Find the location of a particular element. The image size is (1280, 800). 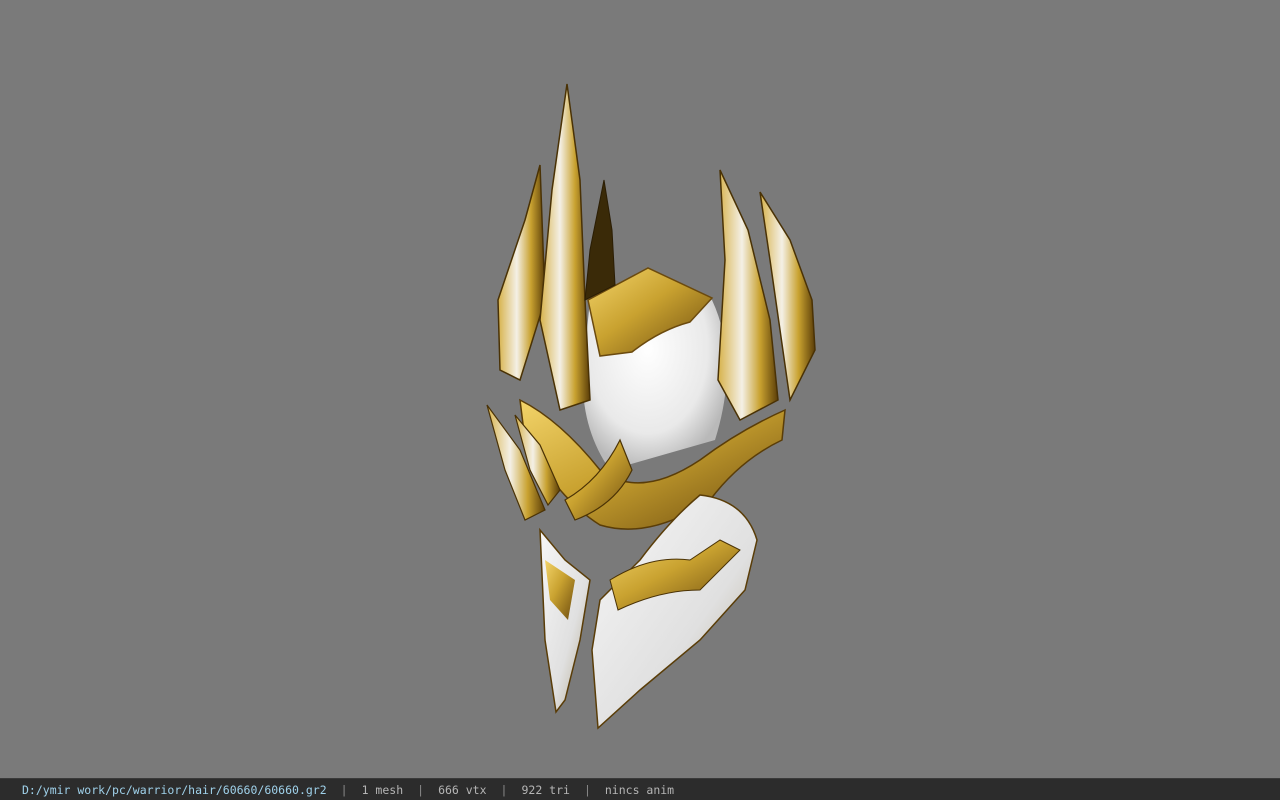

spike-left-outer is located at coordinates (521, 273).